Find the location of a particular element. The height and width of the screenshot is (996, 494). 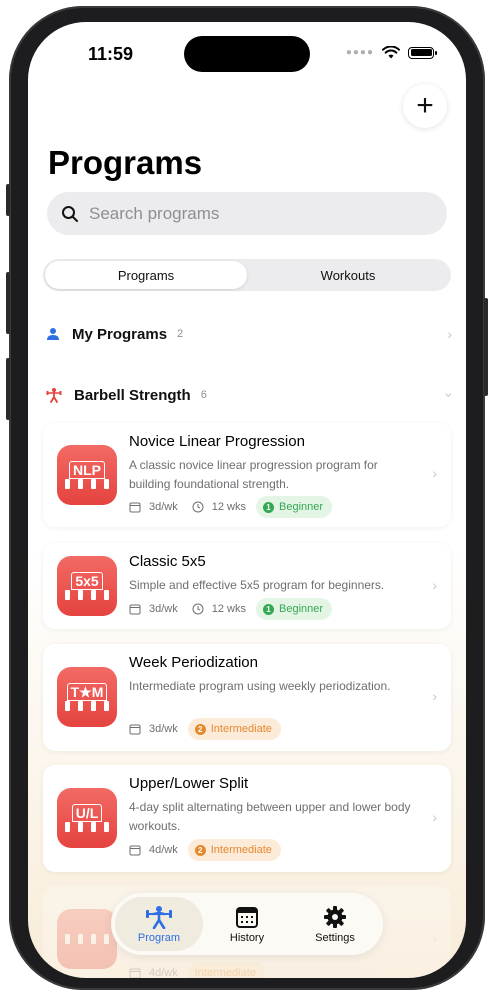

search-bar is located at coordinates (247, 213).